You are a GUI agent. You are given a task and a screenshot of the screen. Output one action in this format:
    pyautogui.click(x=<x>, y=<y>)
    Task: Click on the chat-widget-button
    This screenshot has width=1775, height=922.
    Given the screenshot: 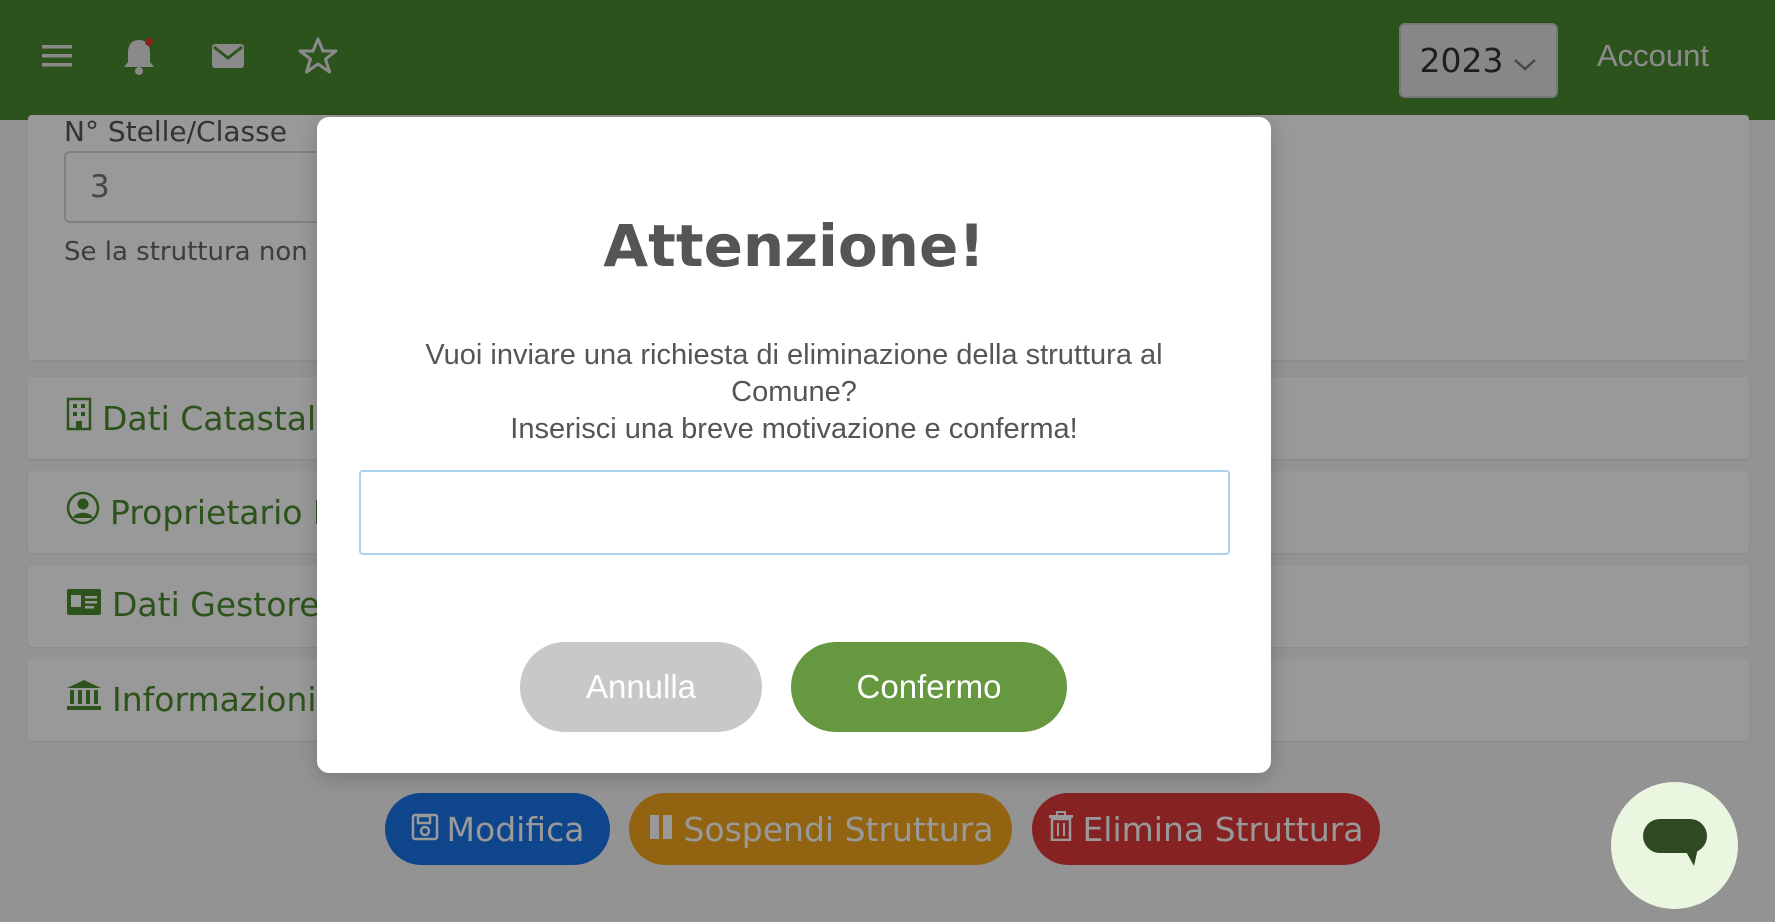 What is the action you would take?
    pyautogui.click(x=1674, y=845)
    